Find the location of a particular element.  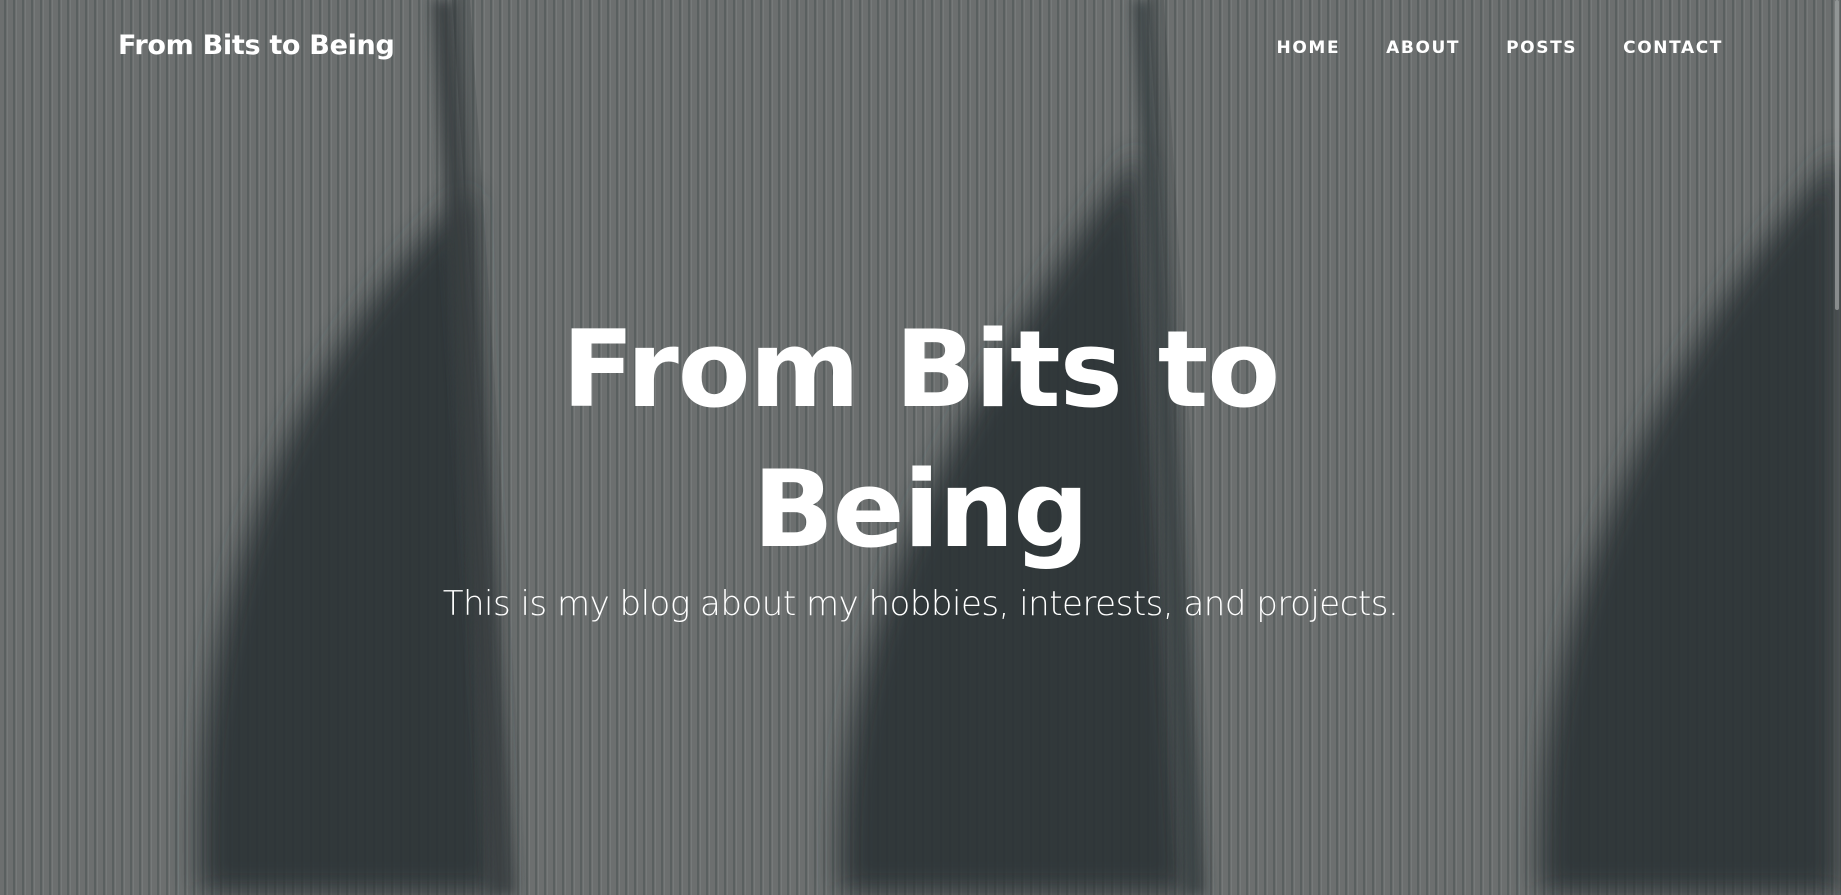

nav-link-about: ABOUT is located at coordinates (1423, 48).